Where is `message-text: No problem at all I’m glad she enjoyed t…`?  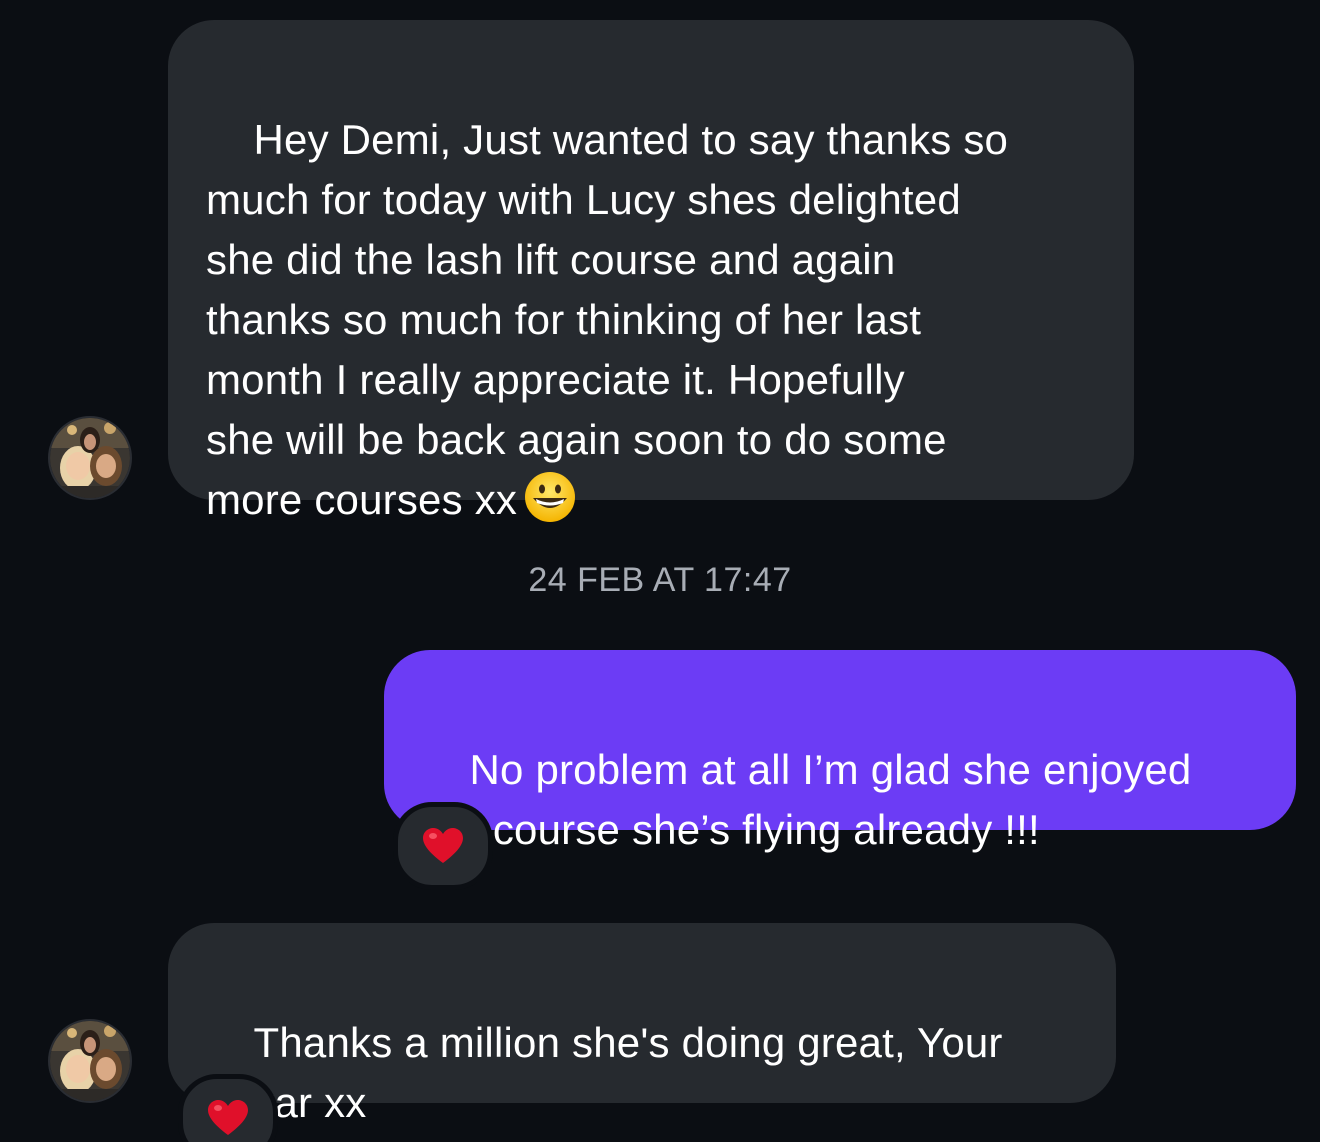
message-text: No problem at all I’m glad she enjoyed t… is located at coordinates (807, 799).